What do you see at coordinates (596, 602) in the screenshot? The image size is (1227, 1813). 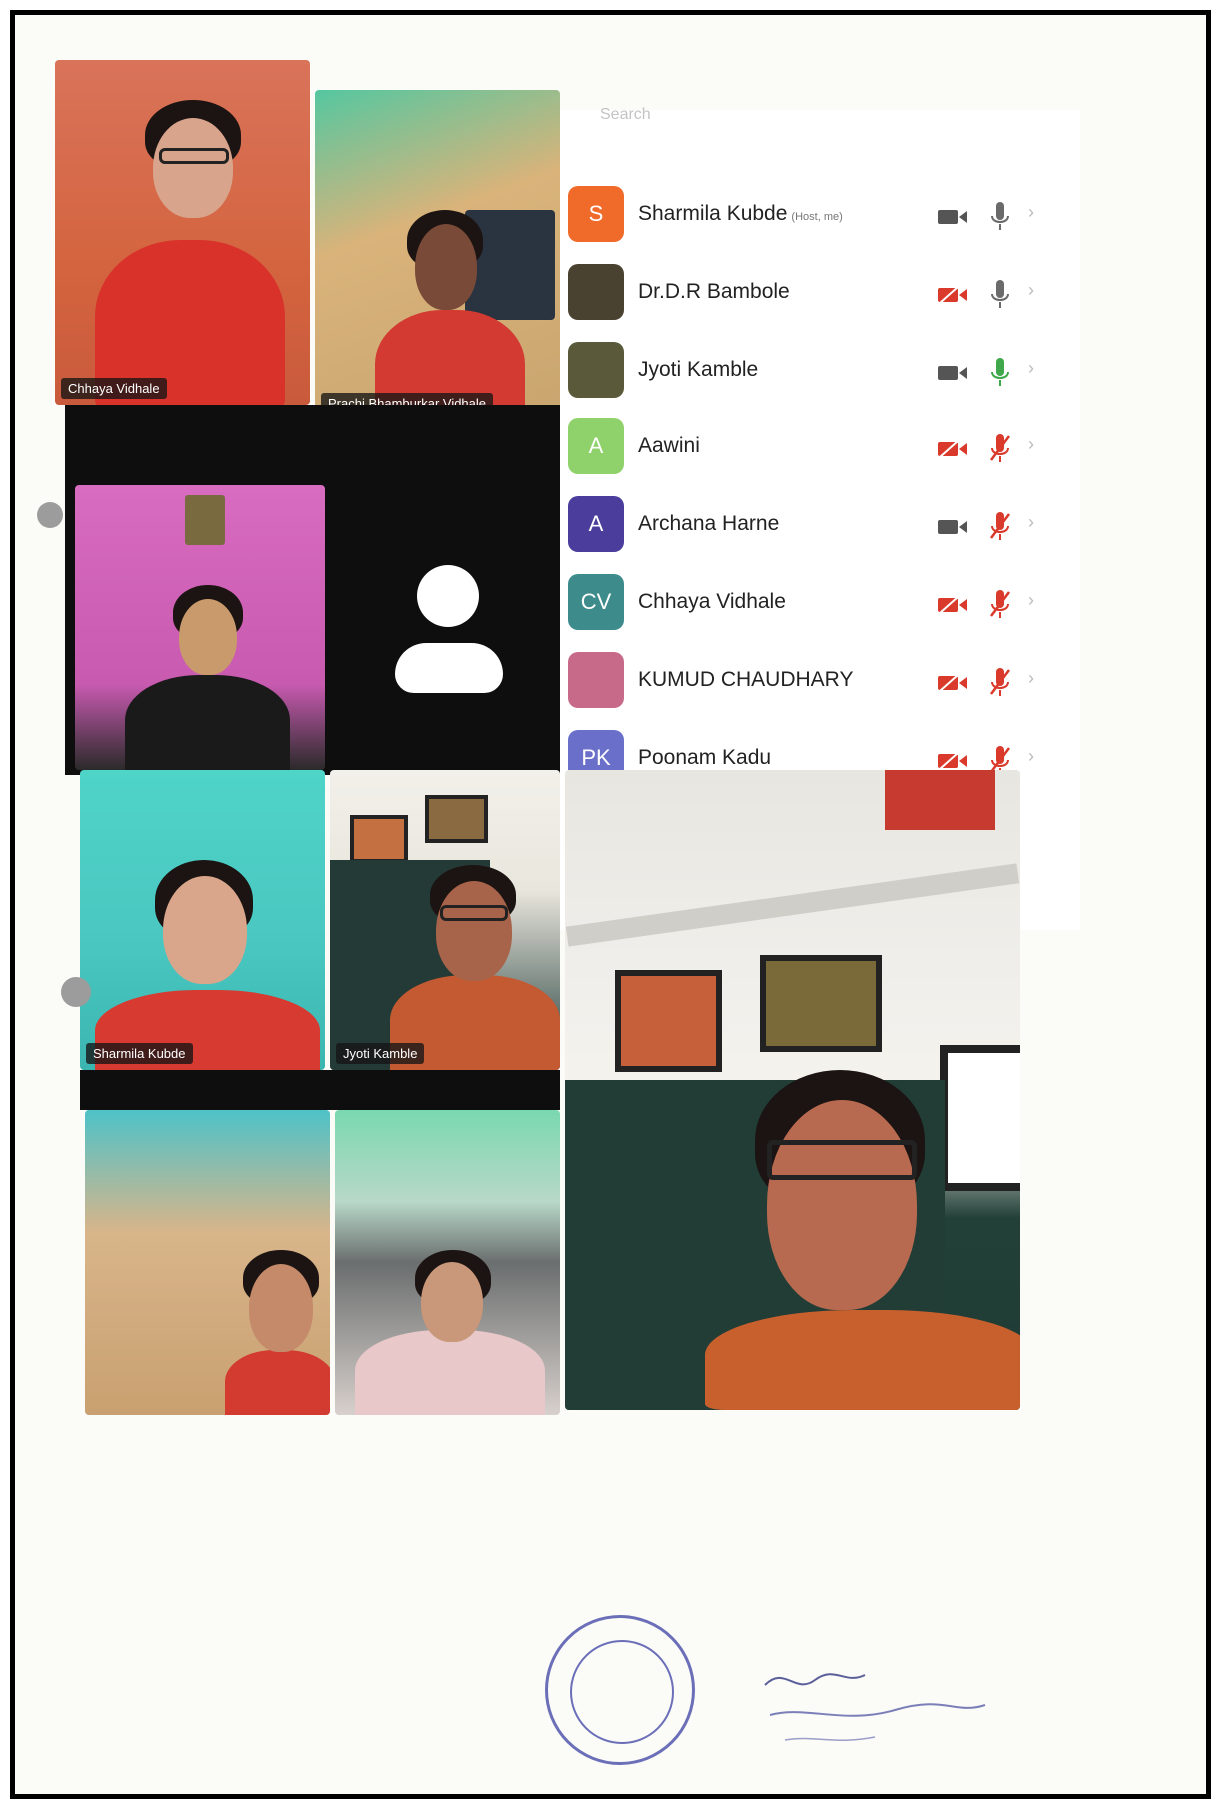 I see `participant-avatar: CV` at bounding box center [596, 602].